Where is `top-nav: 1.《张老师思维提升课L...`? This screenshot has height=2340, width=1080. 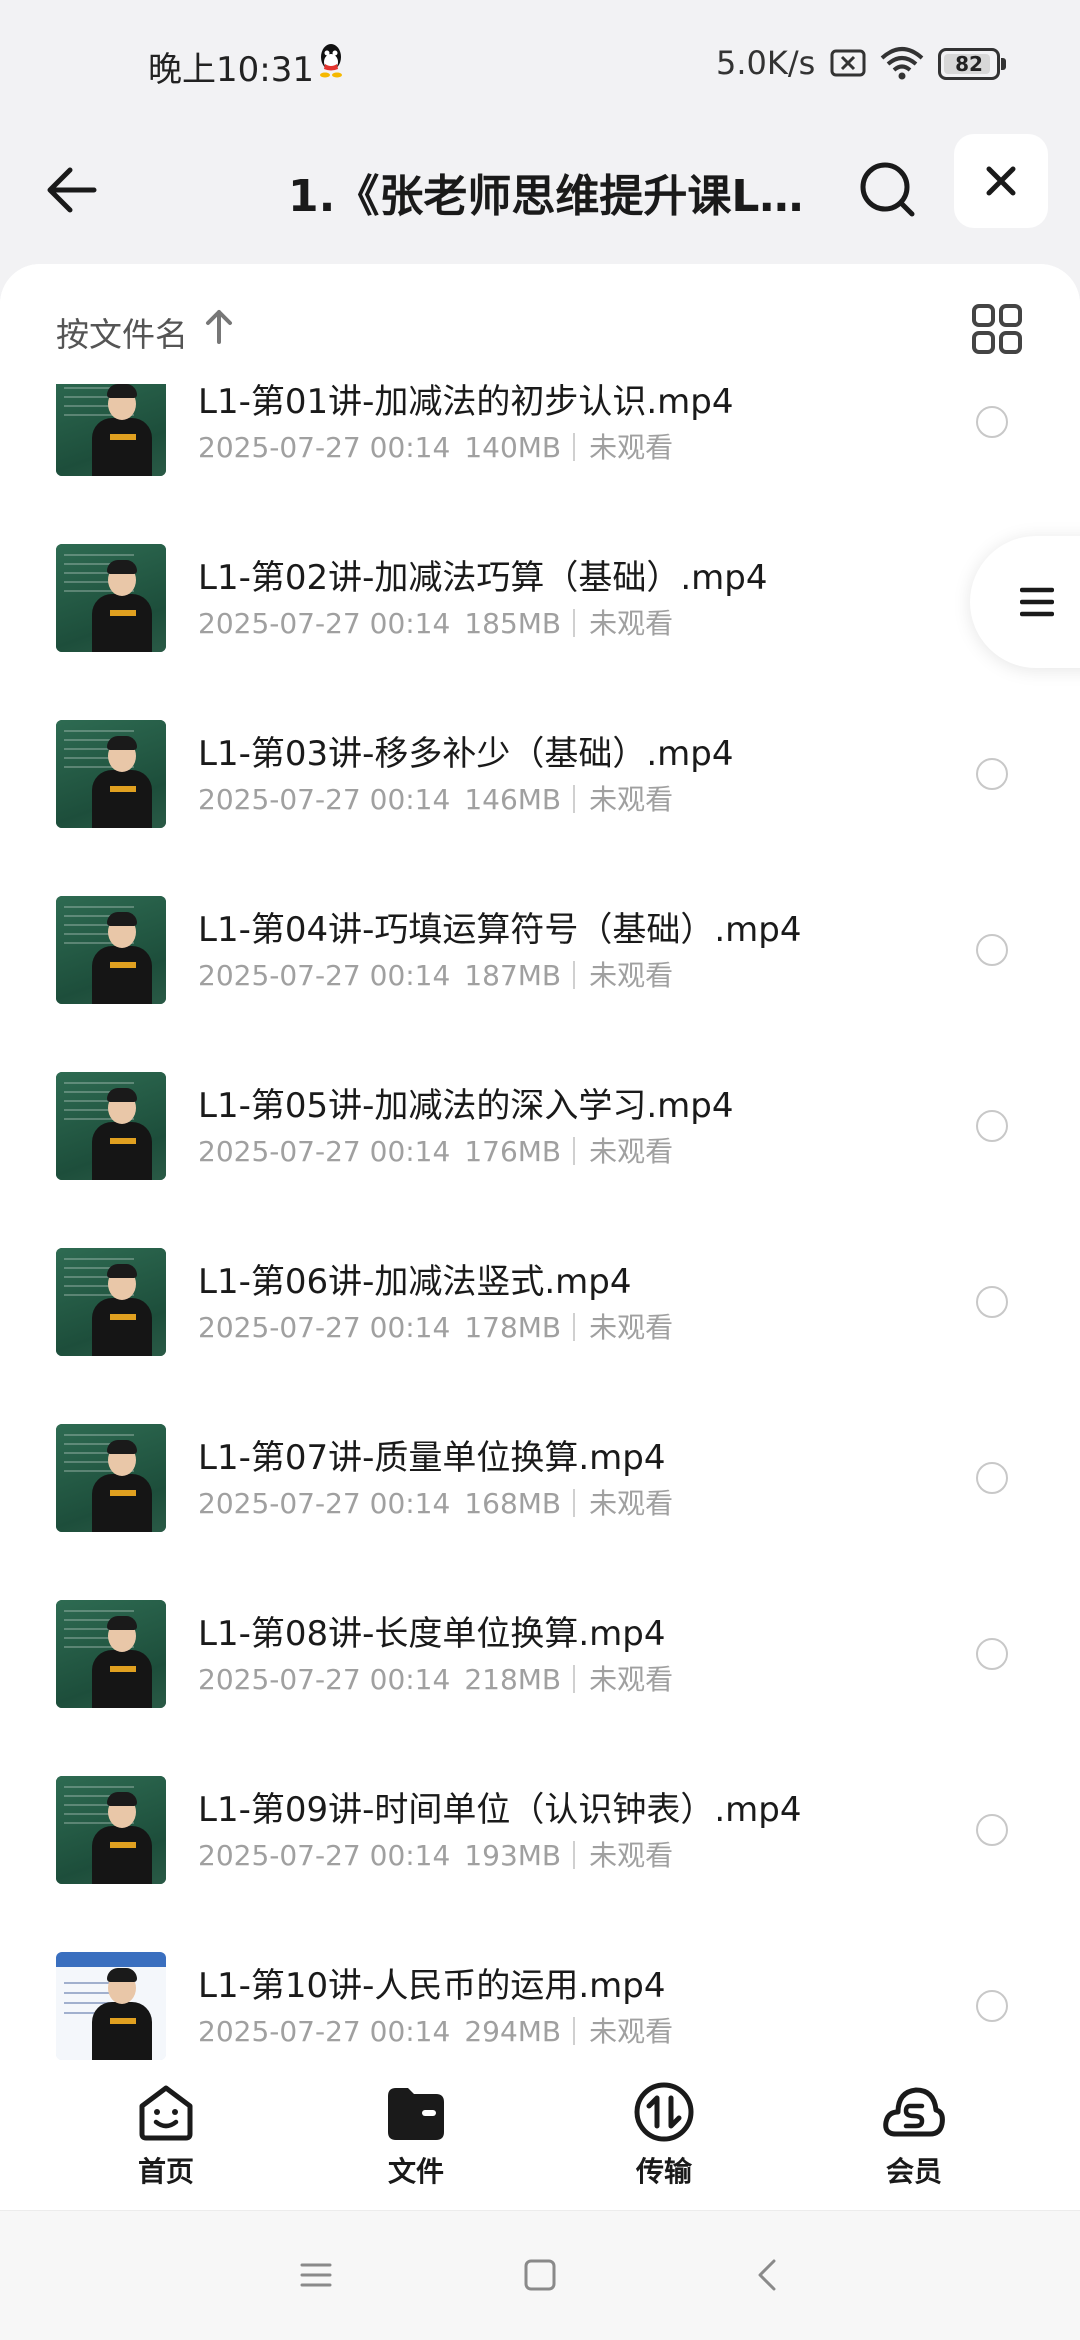 top-nav: 1.《张老师思维提升课L... is located at coordinates (540, 200).